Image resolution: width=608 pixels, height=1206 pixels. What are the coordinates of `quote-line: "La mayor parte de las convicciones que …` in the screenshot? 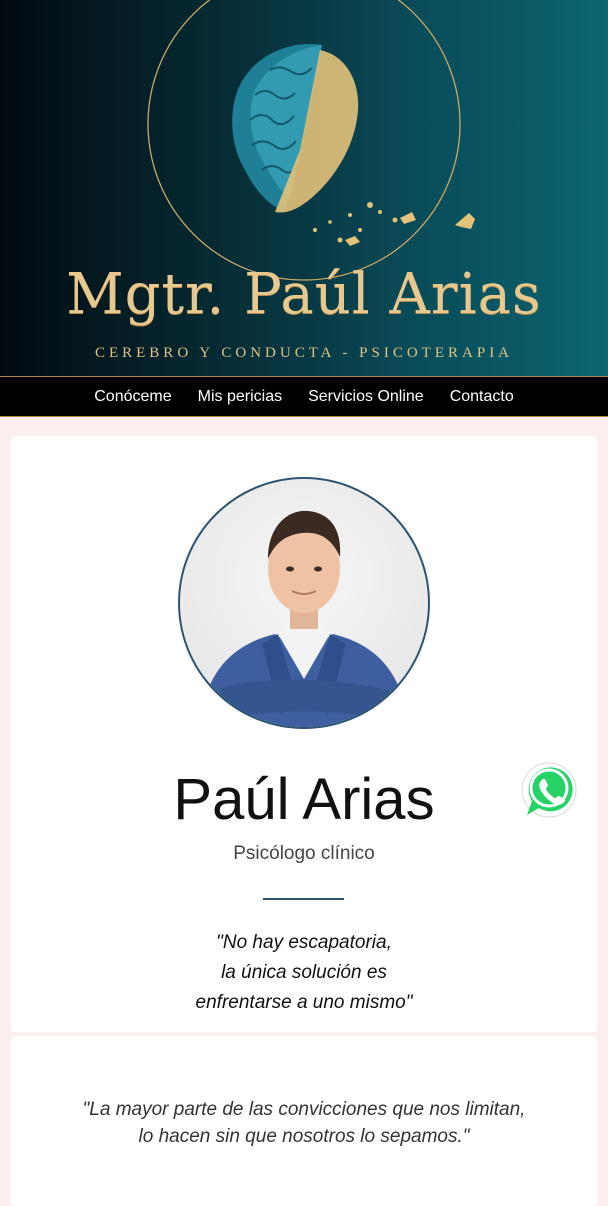 It's located at (304, 1109).